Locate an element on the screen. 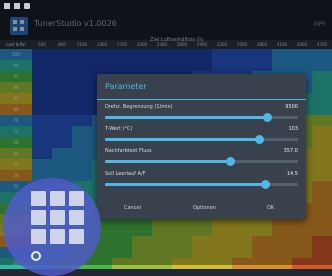  status-bar is located at coordinates (166, 6).